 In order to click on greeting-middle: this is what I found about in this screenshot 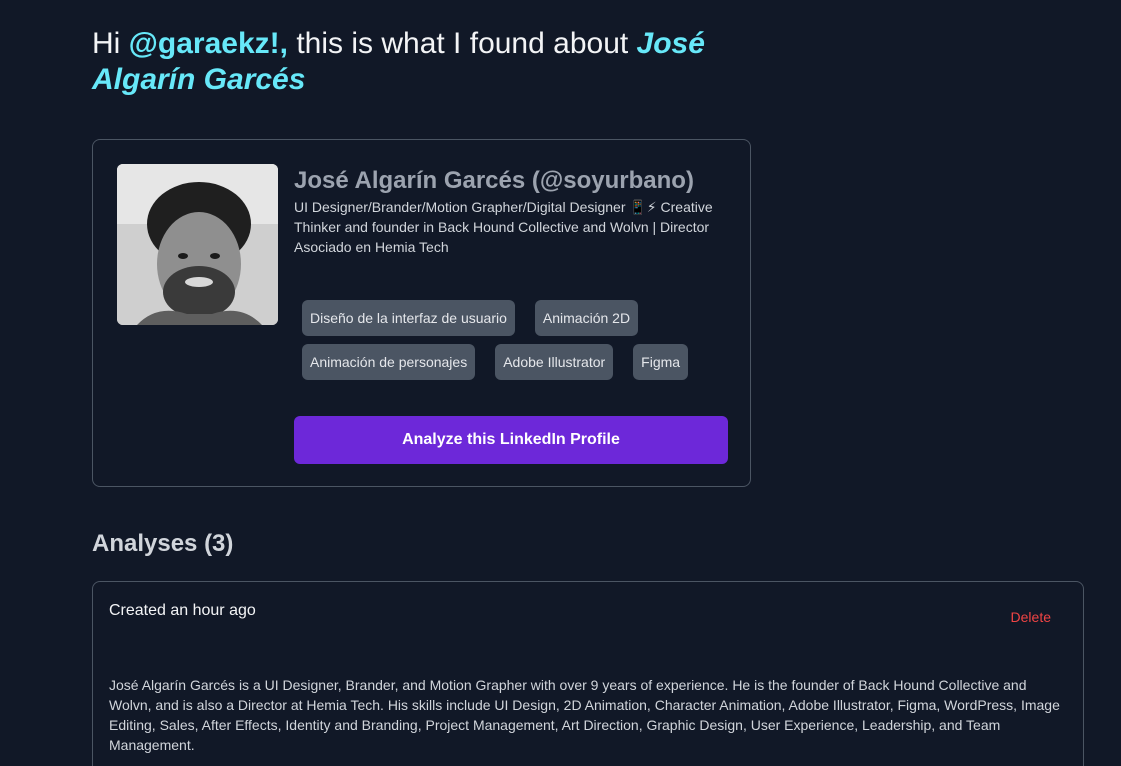, I will do `click(462, 43)`.